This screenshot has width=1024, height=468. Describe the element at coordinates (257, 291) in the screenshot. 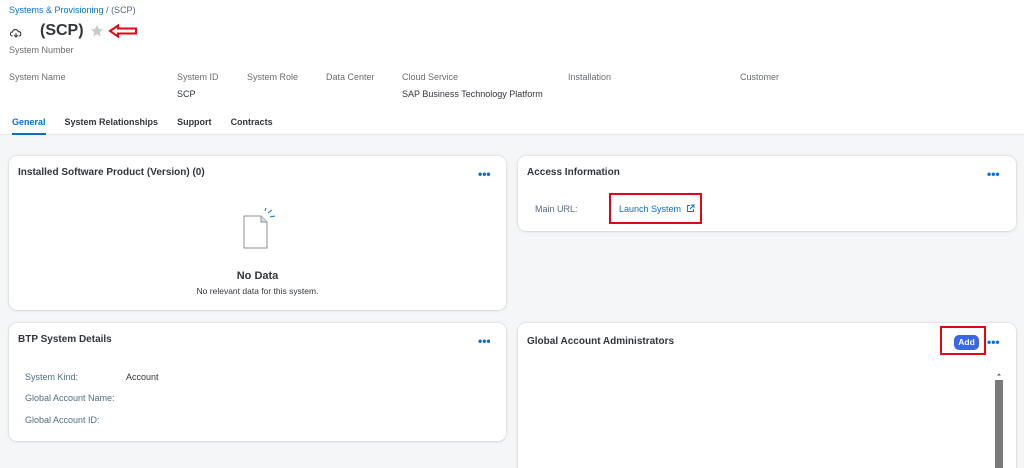

I see `no-data-message: No relevant data for this system.` at that location.